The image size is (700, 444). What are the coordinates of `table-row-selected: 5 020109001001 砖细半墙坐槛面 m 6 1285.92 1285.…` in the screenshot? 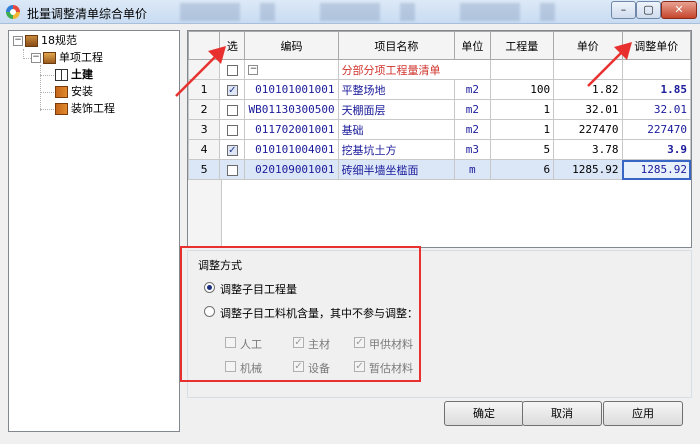 It's located at (439, 169).